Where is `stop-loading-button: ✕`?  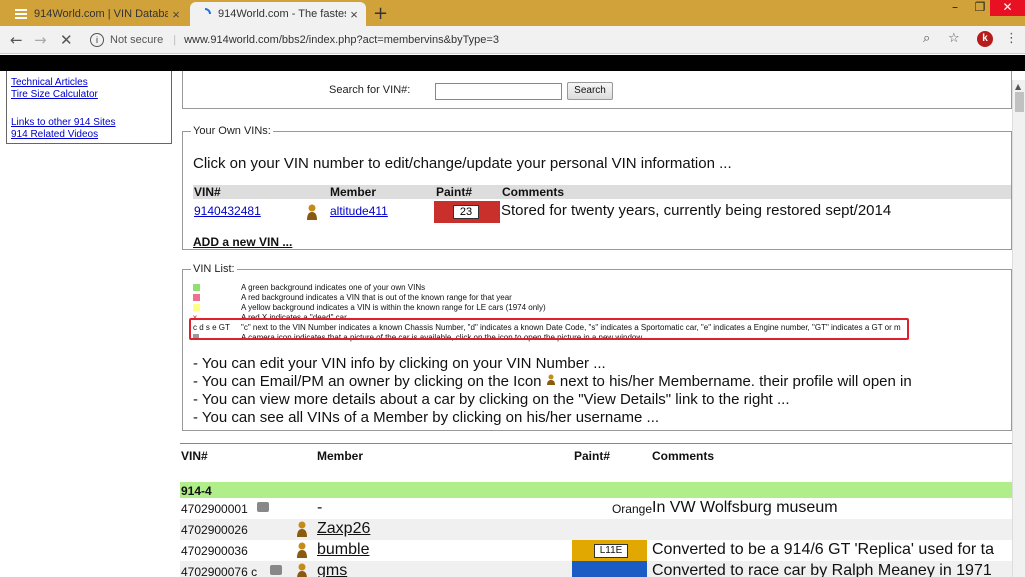 stop-loading-button: ✕ is located at coordinates (66, 40).